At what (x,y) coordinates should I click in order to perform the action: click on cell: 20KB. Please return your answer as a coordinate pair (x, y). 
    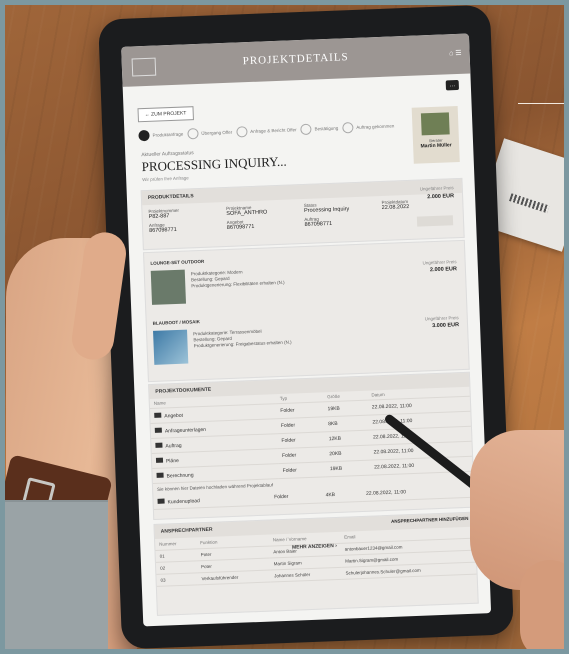
    Looking at the image, I should click on (347, 453).